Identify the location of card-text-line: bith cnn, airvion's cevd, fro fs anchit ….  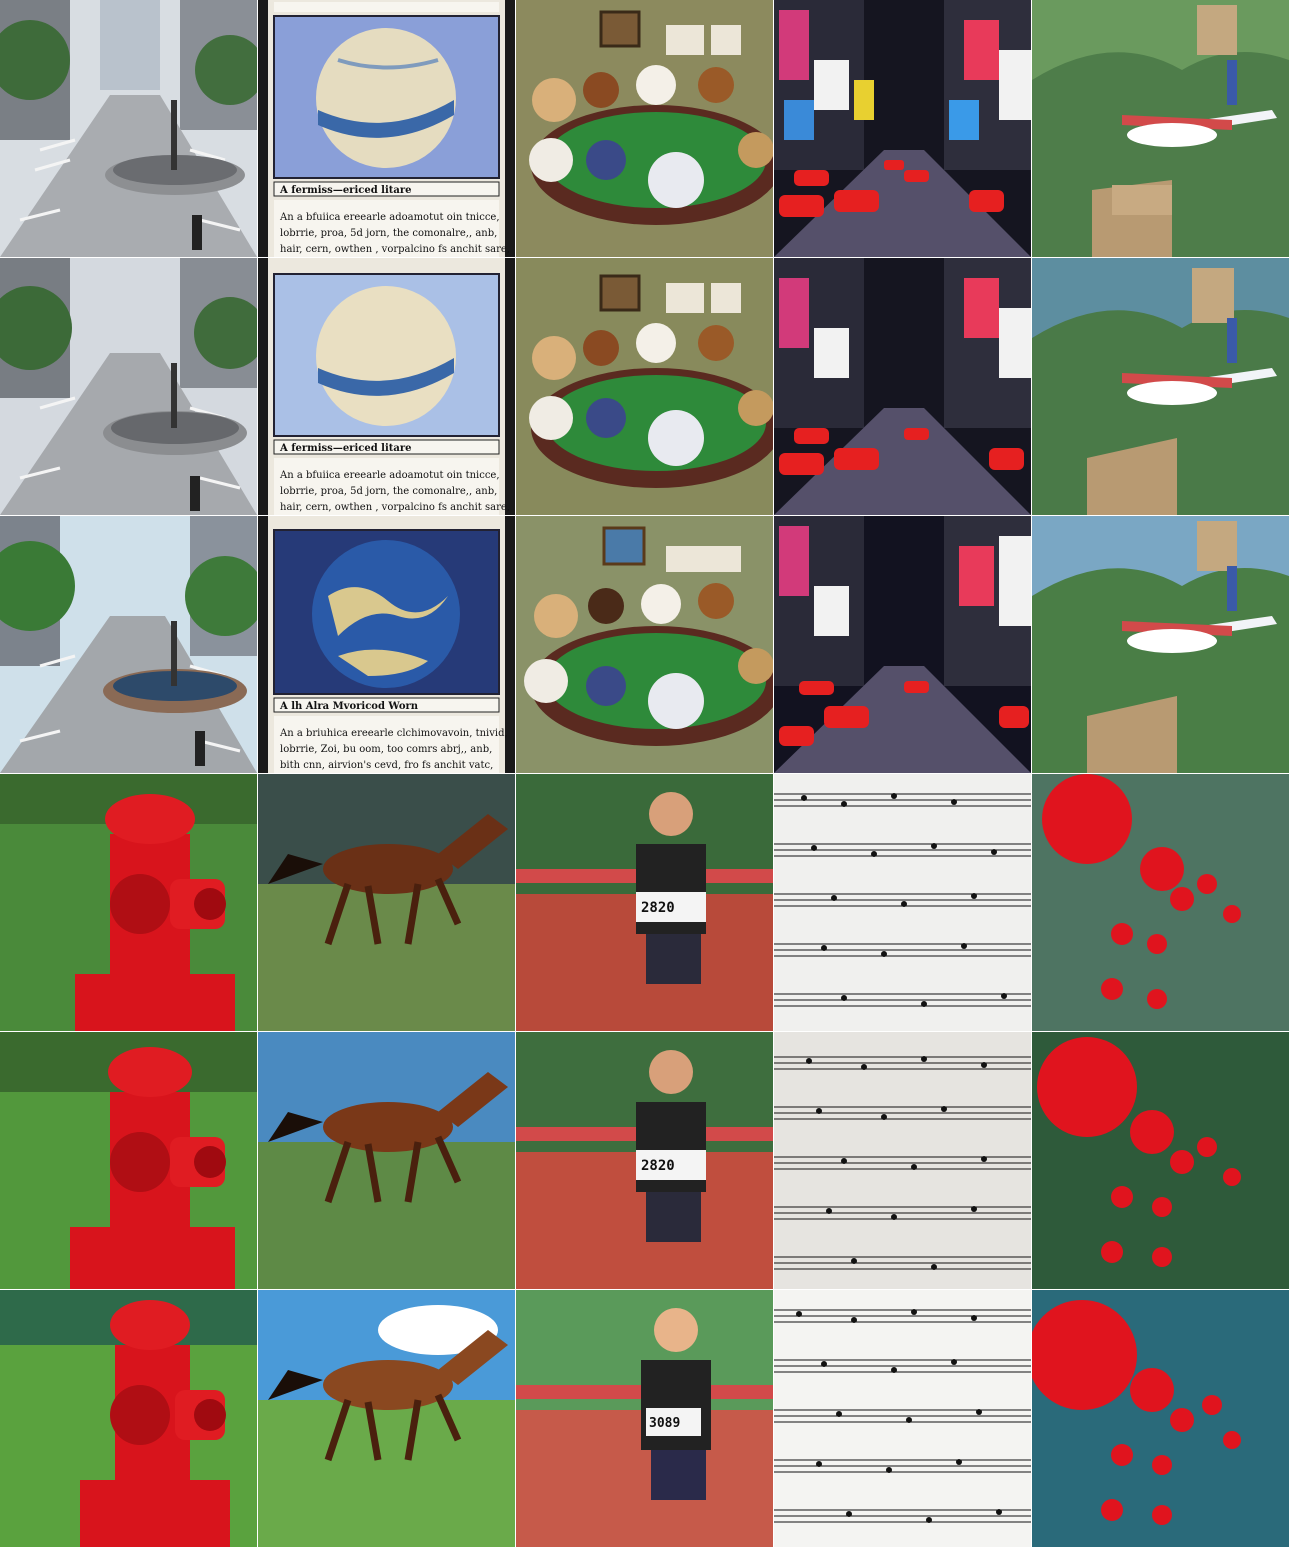
(386, 765).